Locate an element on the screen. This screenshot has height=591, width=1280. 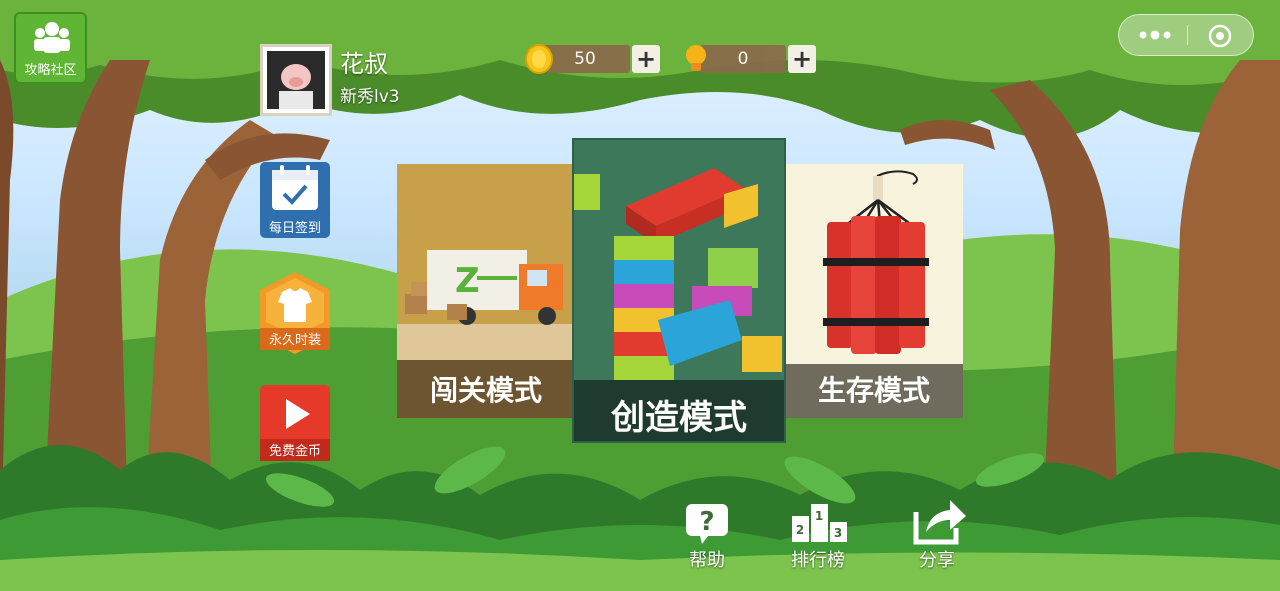
people-icon is located at coordinates (52, 37).